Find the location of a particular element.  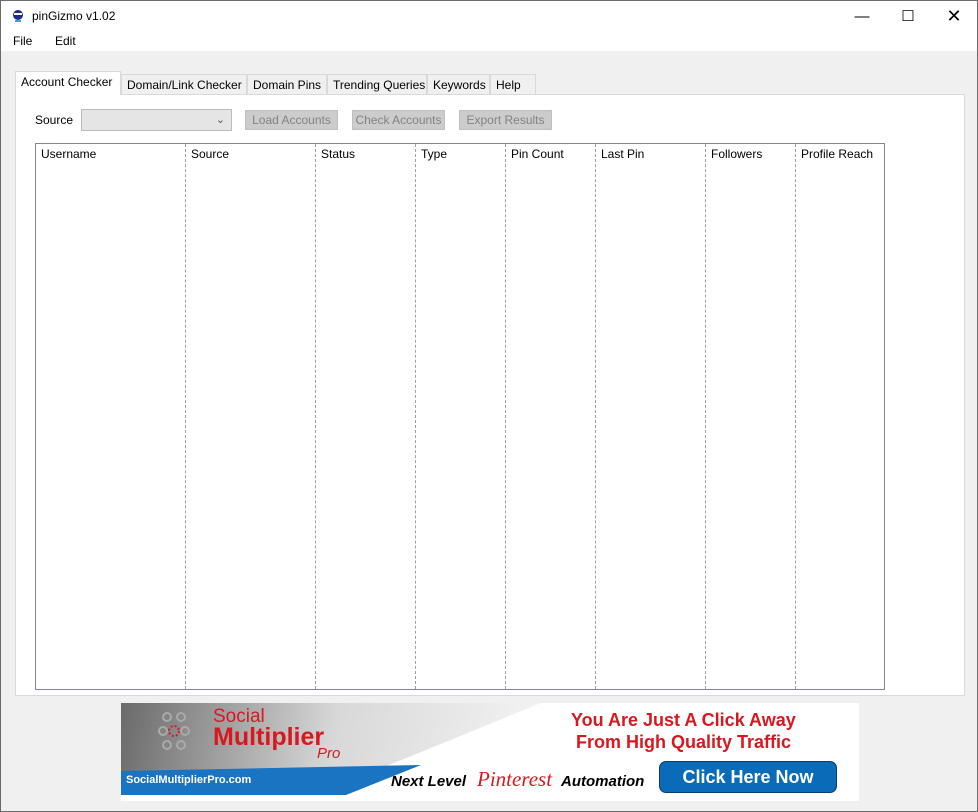

menu-bar: File Edit is located at coordinates (489, 41).